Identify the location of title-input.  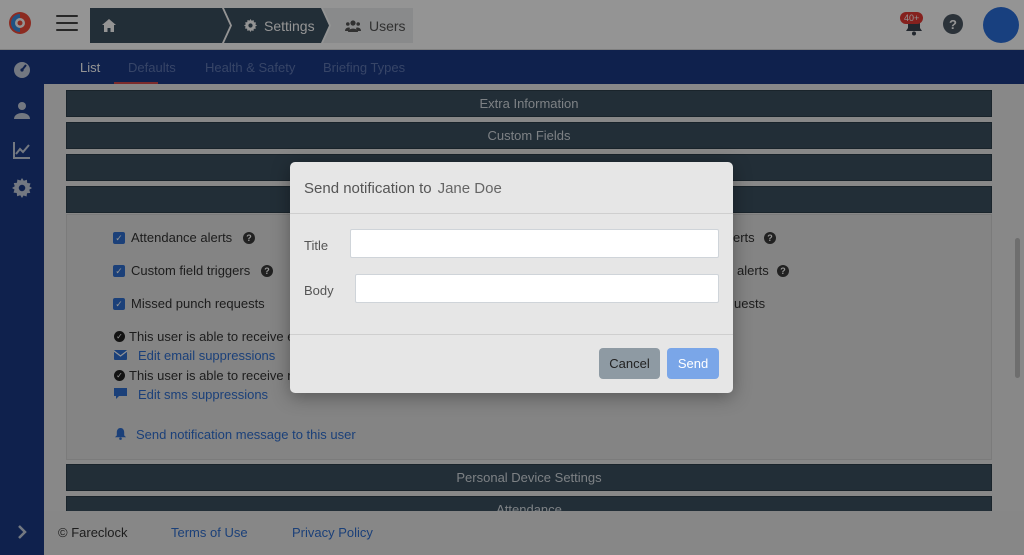
(534, 243).